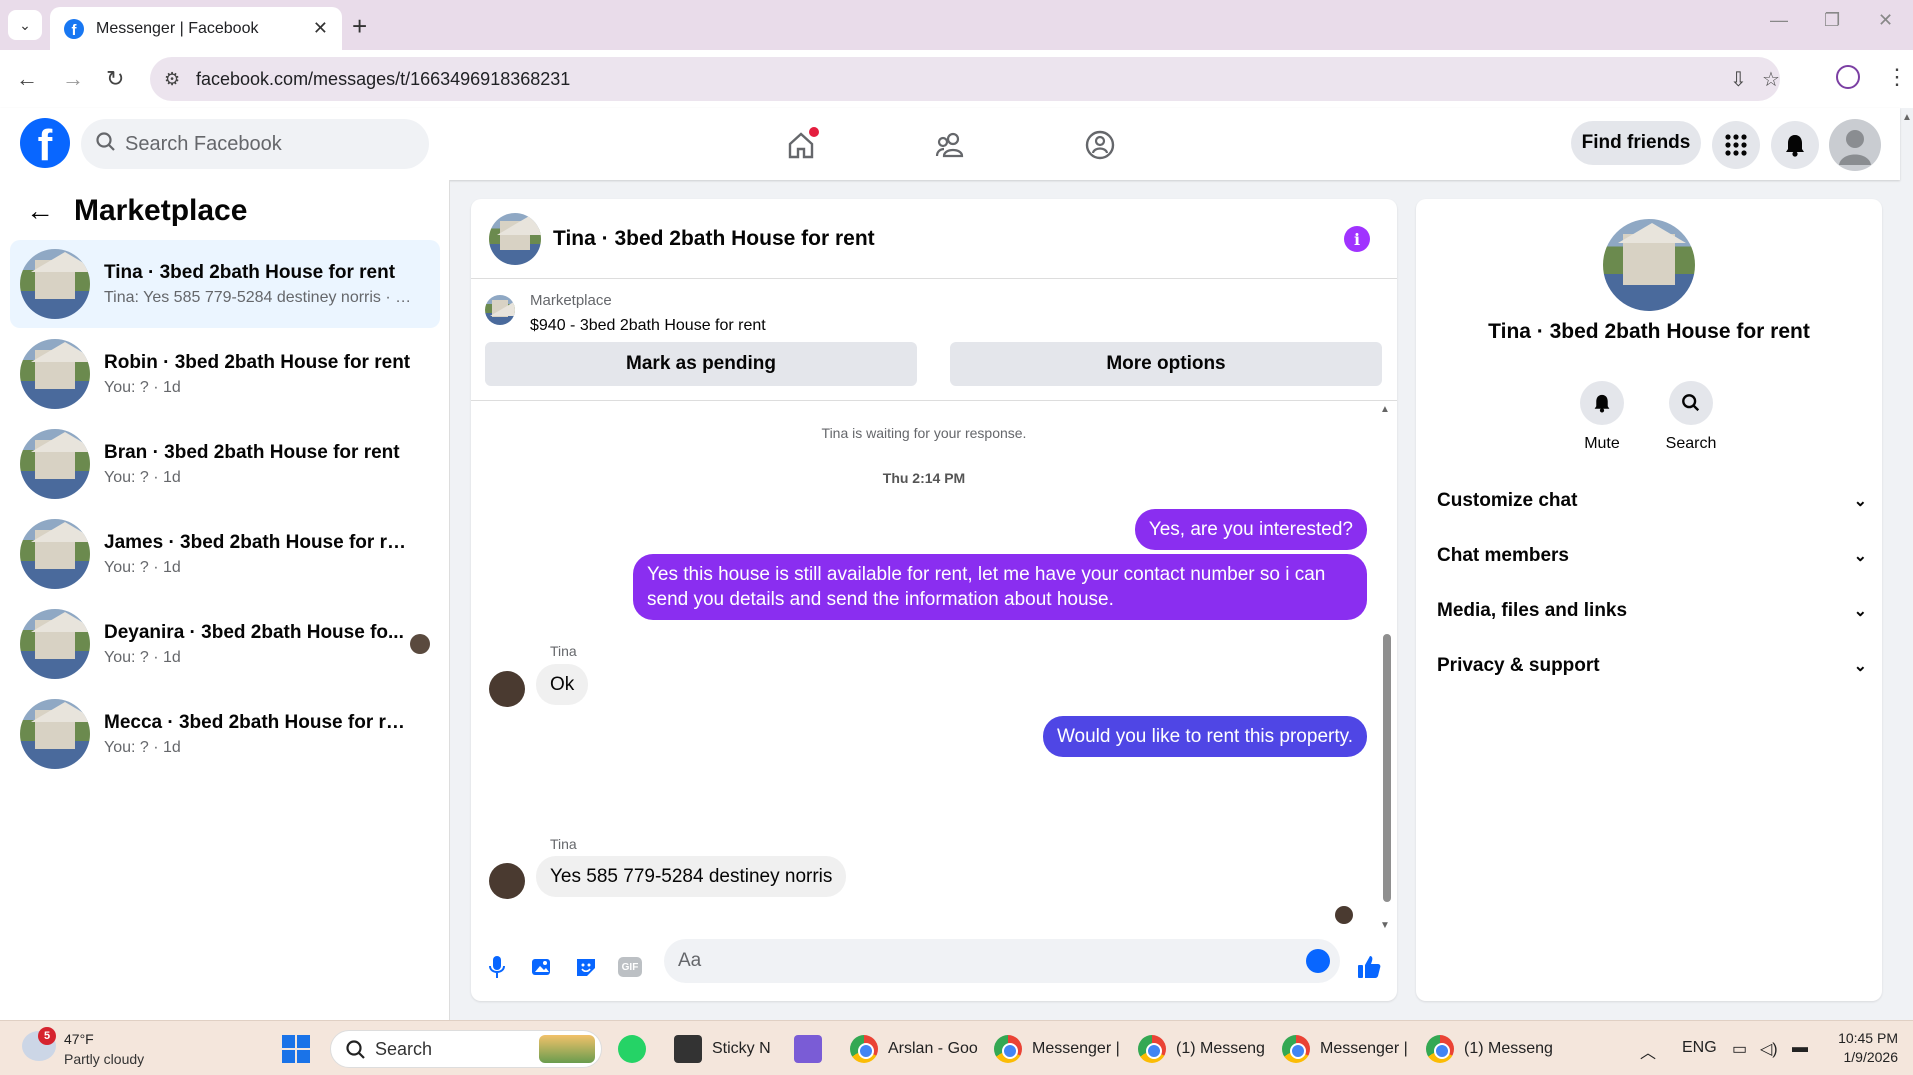 Image resolution: width=1913 pixels, height=1075 pixels. What do you see at coordinates (1779, 20) in the screenshot?
I see `minimize-icon: —` at bounding box center [1779, 20].